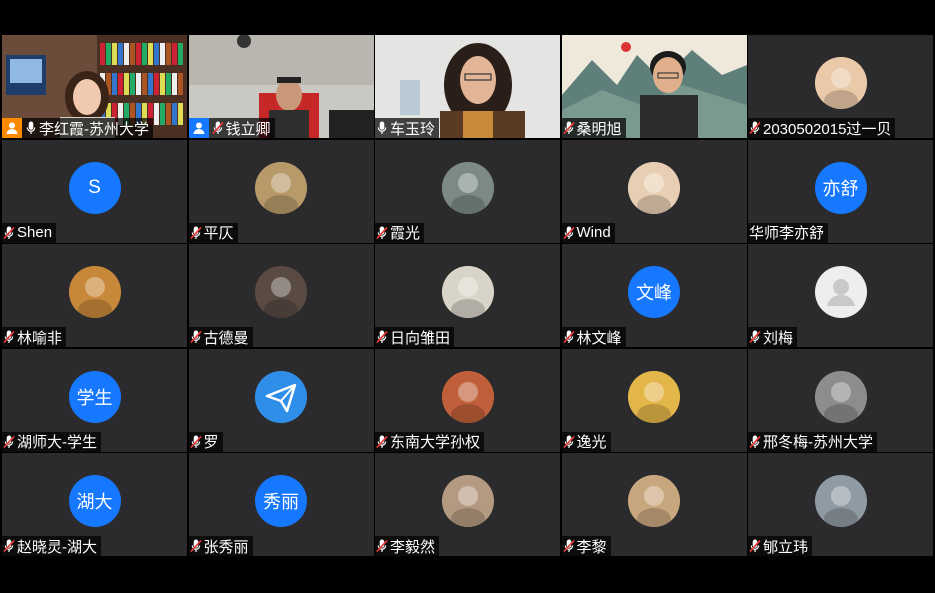  I want to click on participant-tile: 李红霞-苏州大学, so click(94, 86).